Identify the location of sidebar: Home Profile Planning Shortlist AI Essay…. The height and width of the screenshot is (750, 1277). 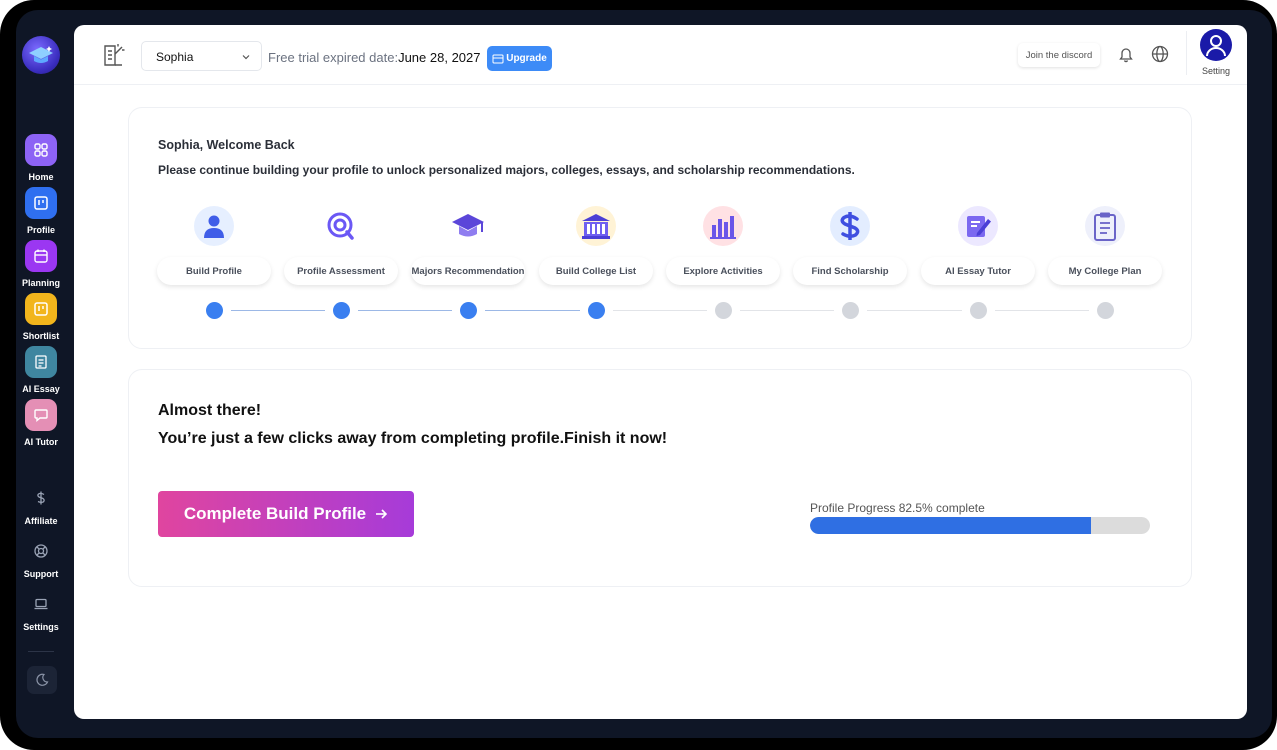
(45, 374).